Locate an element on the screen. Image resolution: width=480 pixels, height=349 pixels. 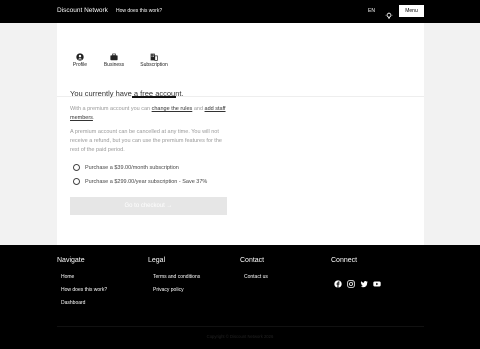
monthly-plan-radio is located at coordinates (76, 167).